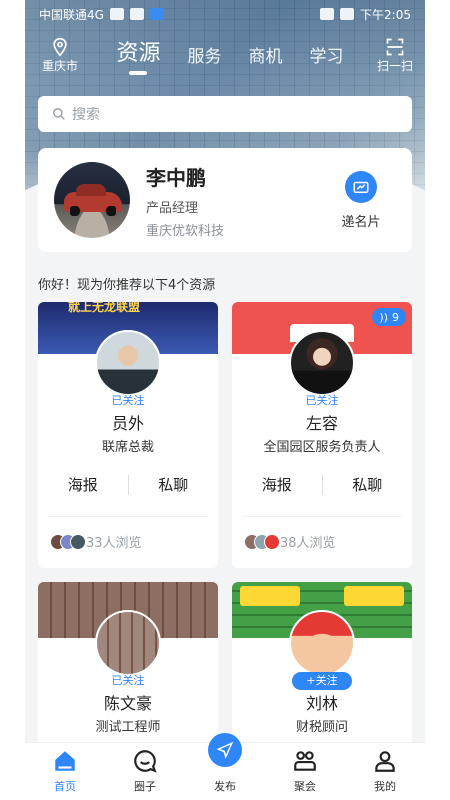 The height and width of the screenshot is (800, 450). Describe the element at coordinates (204, 58) in the screenshot. I see `tab-services: 服务` at that location.